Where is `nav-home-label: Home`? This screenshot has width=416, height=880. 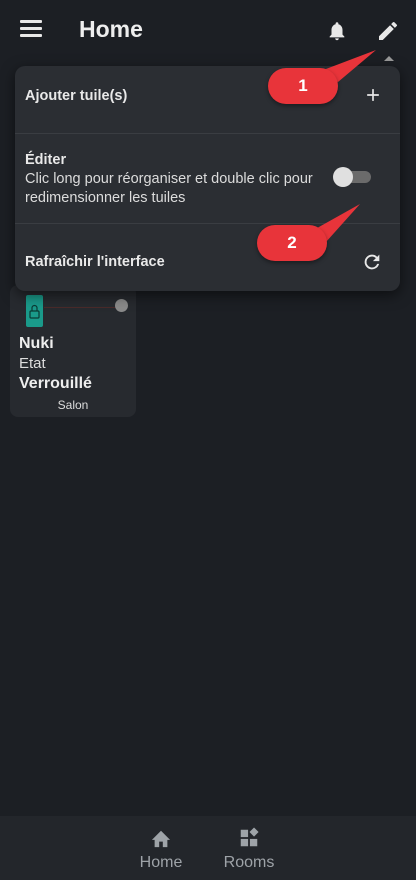
nav-home-label: Home is located at coordinates (161, 862).